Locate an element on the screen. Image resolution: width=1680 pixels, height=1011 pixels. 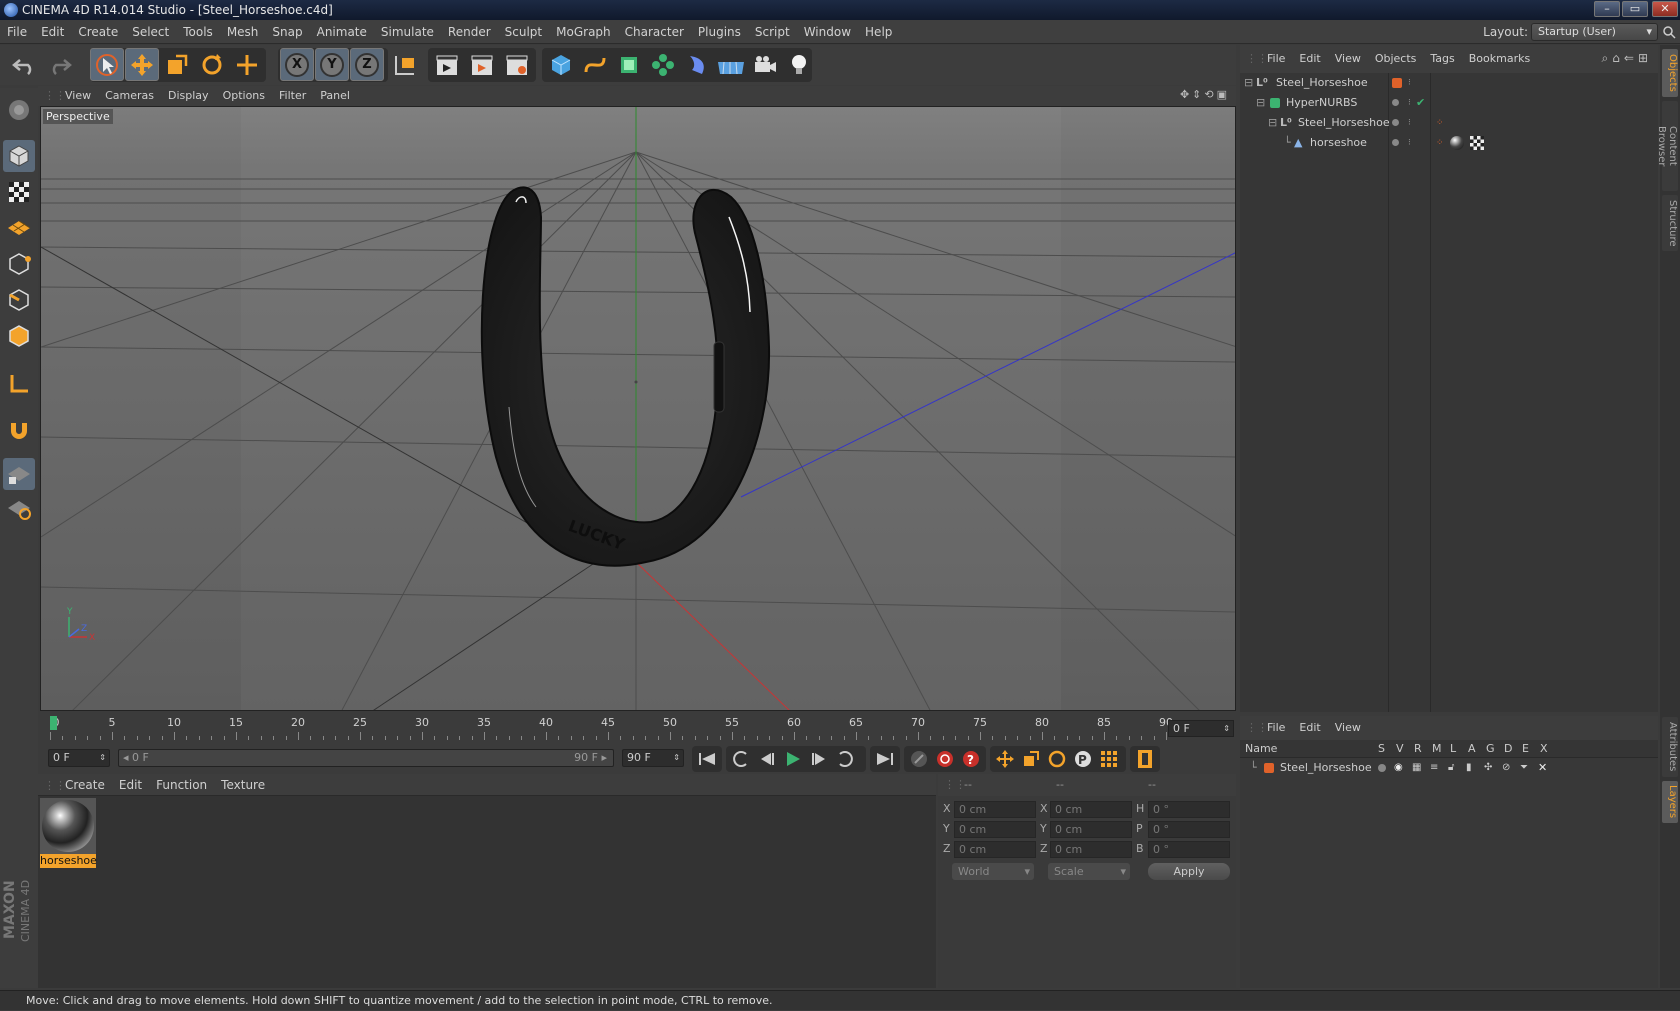
viewport-menu-filter: Filter is located at coordinates (292, 96).